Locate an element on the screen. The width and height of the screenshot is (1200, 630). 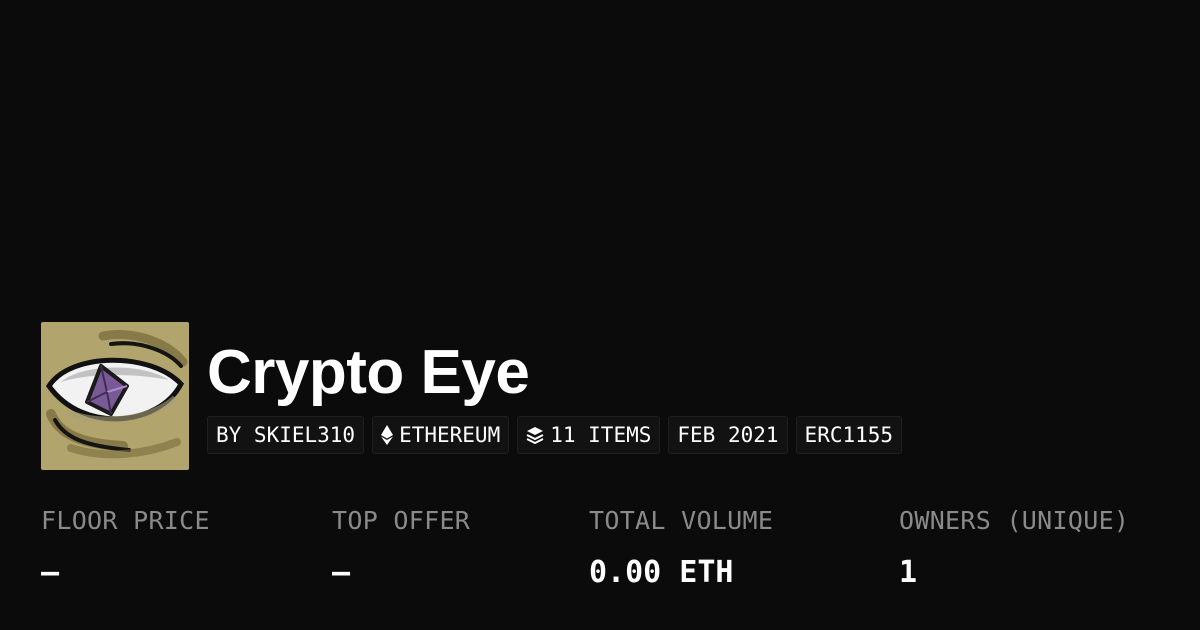
ethereum-icon is located at coordinates (387, 435).